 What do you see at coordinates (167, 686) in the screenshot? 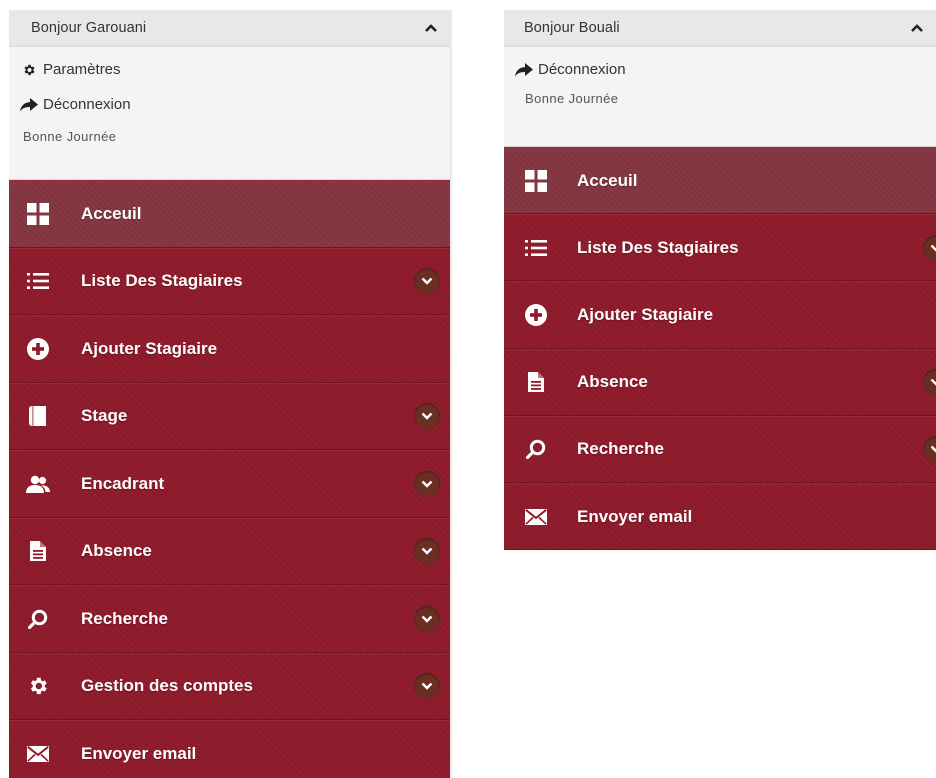
I see `menu-label: Gestion des comptes` at bounding box center [167, 686].